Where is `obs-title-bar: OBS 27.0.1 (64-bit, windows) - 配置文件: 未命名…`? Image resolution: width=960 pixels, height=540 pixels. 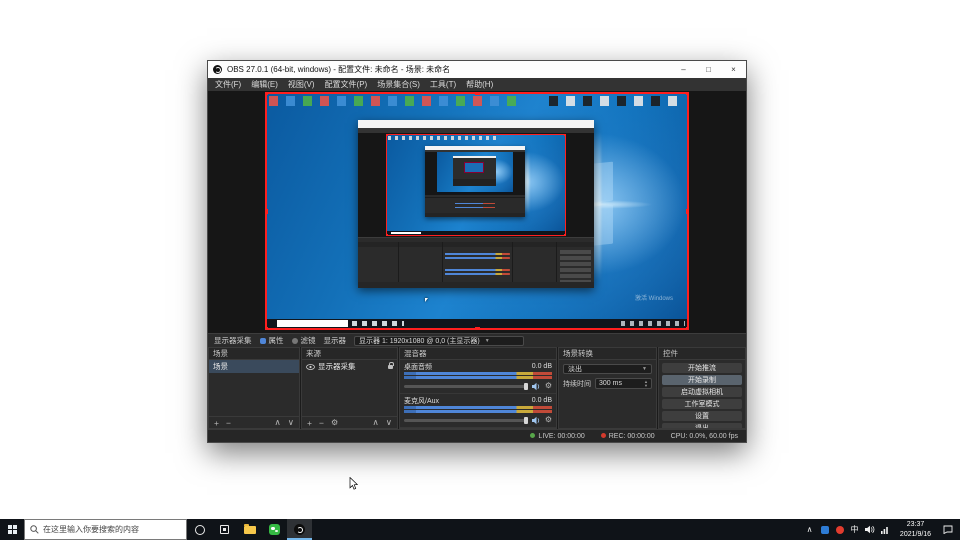
obs-title-bar: OBS 27.0.1 (64-bit, windows) - 配置文件: 未命名… is located at coordinates (477, 69).